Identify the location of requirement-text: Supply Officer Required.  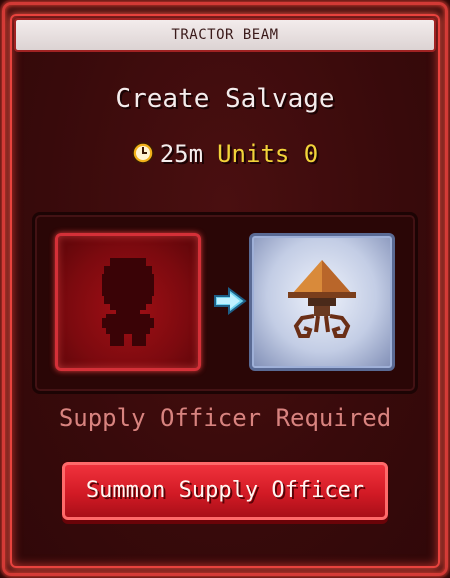
(225, 418).